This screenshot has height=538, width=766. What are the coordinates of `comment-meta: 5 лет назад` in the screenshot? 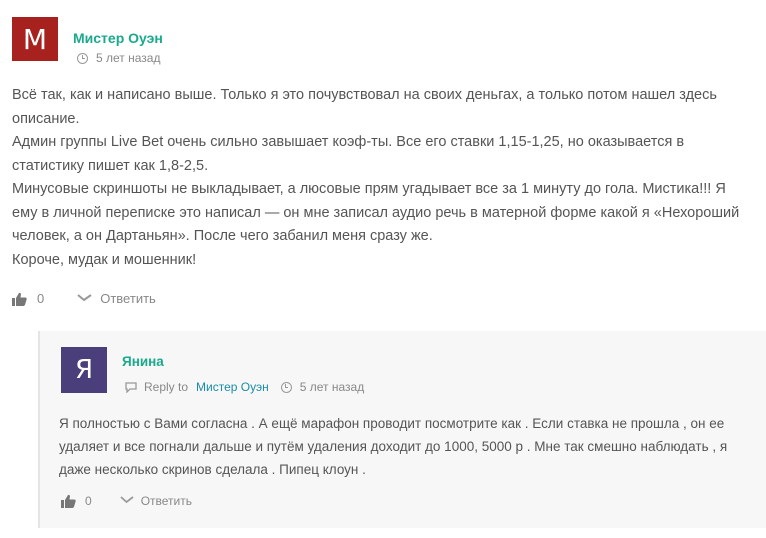 It's located at (118, 58).